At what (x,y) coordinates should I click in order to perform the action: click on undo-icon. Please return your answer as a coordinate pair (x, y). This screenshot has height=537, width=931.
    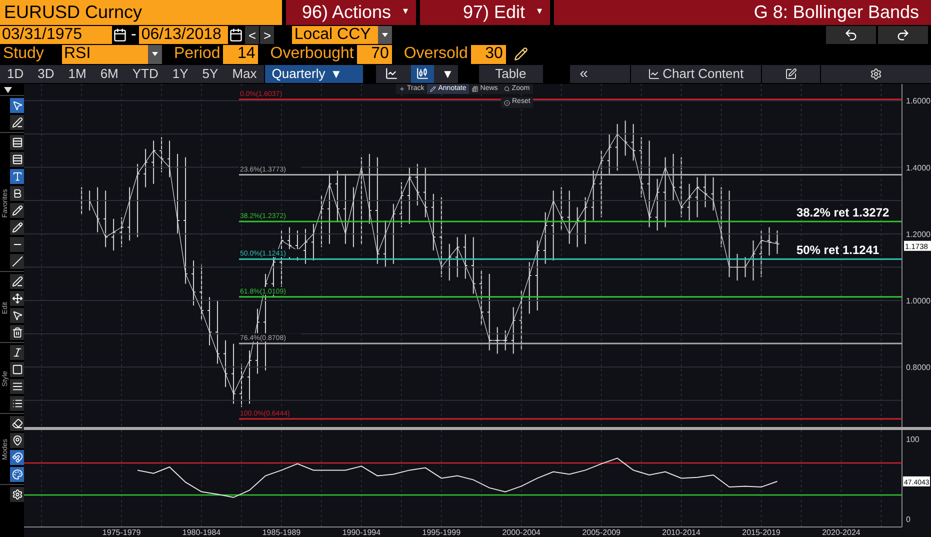
    Looking at the image, I should click on (851, 35).